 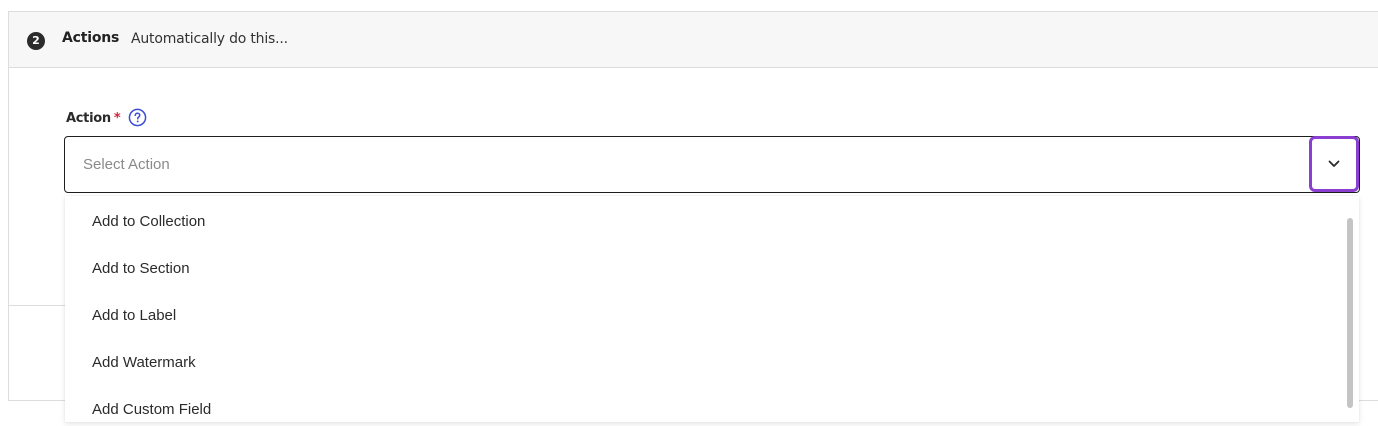 I want to click on option-add-watermark: Add Watermark, so click(x=705, y=368).